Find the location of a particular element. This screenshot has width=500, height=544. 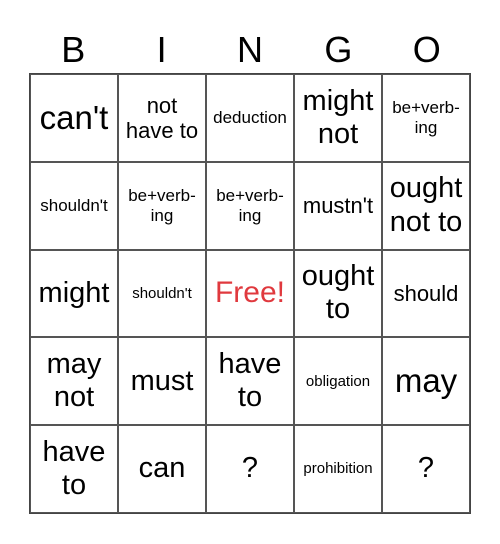

bingo-cell-label: might not is located at coordinates (338, 117).